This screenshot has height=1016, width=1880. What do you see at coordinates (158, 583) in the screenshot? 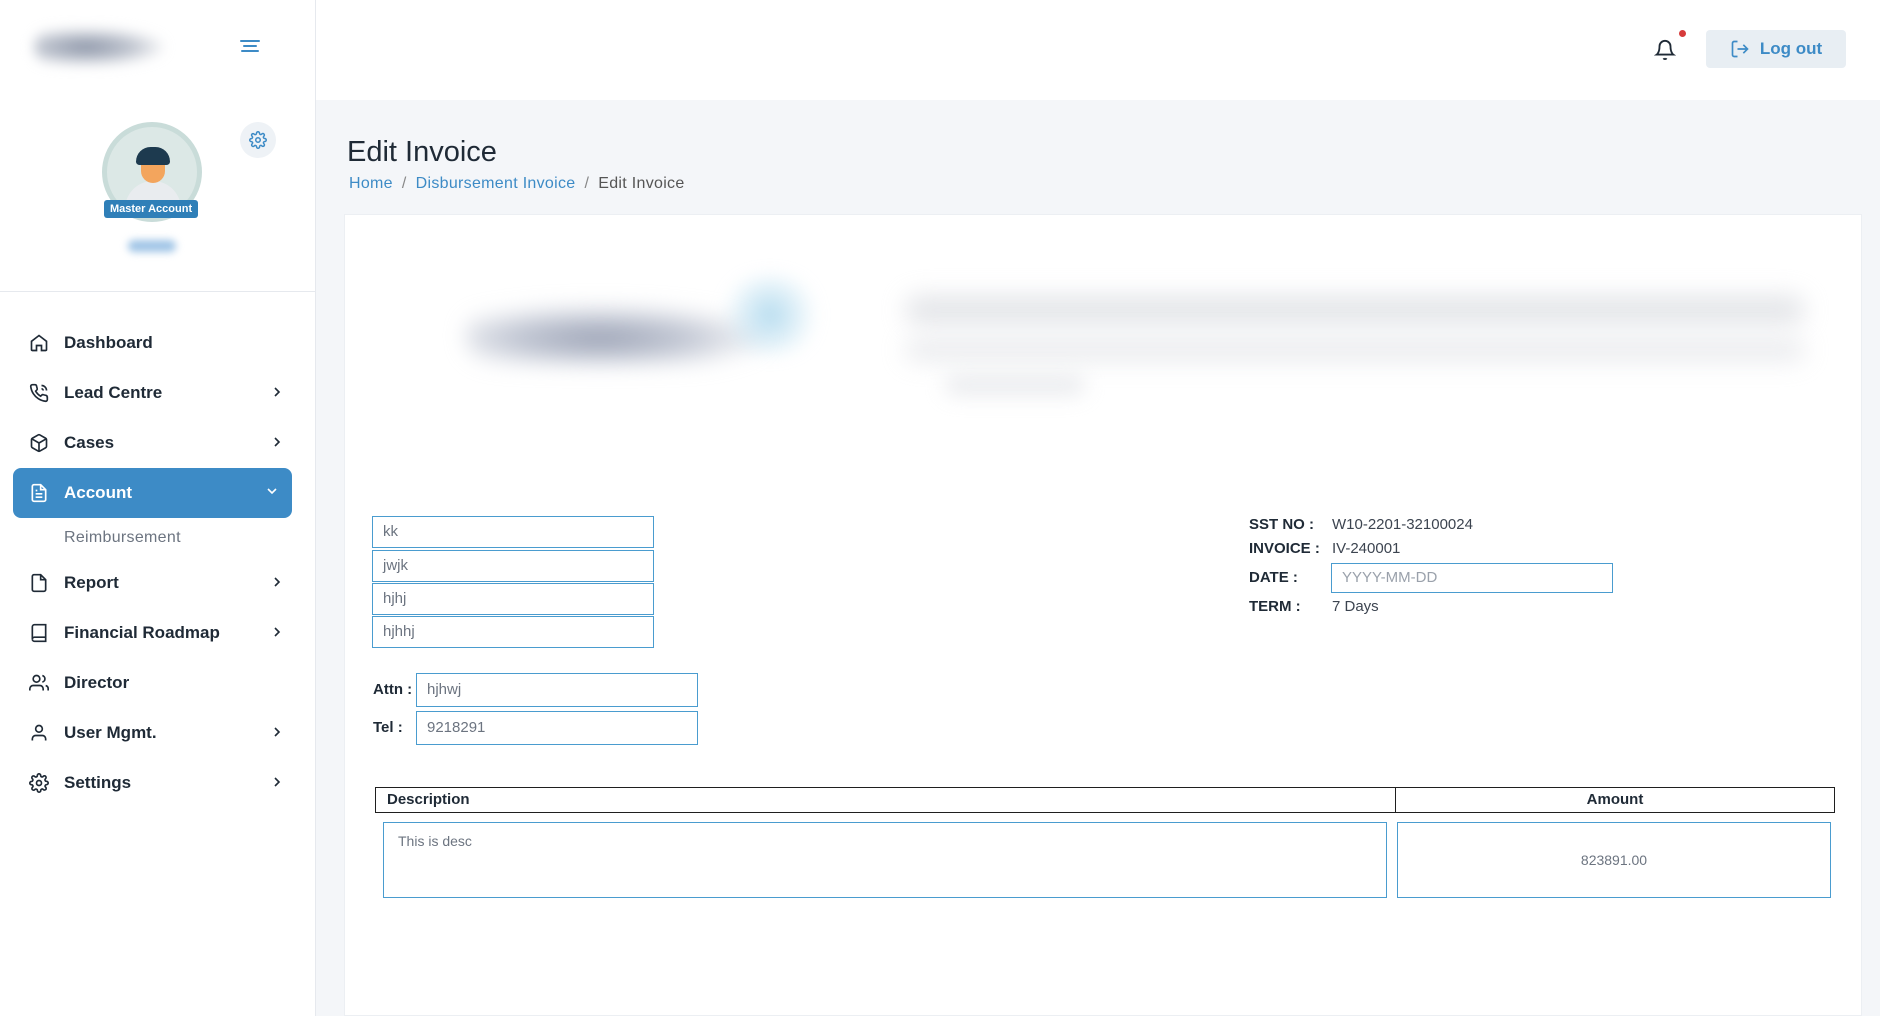
I see `sidebar-item-report: Report` at bounding box center [158, 583].